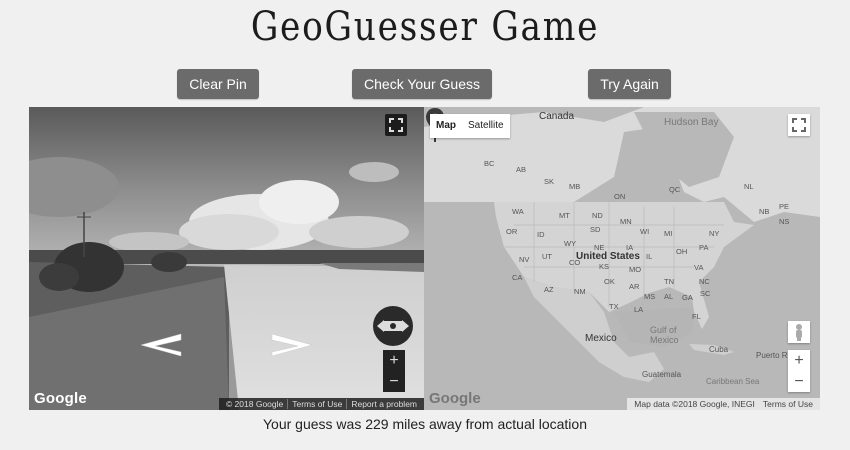  What do you see at coordinates (557, 116) in the screenshot?
I see `map-label-canada: Canada` at bounding box center [557, 116].